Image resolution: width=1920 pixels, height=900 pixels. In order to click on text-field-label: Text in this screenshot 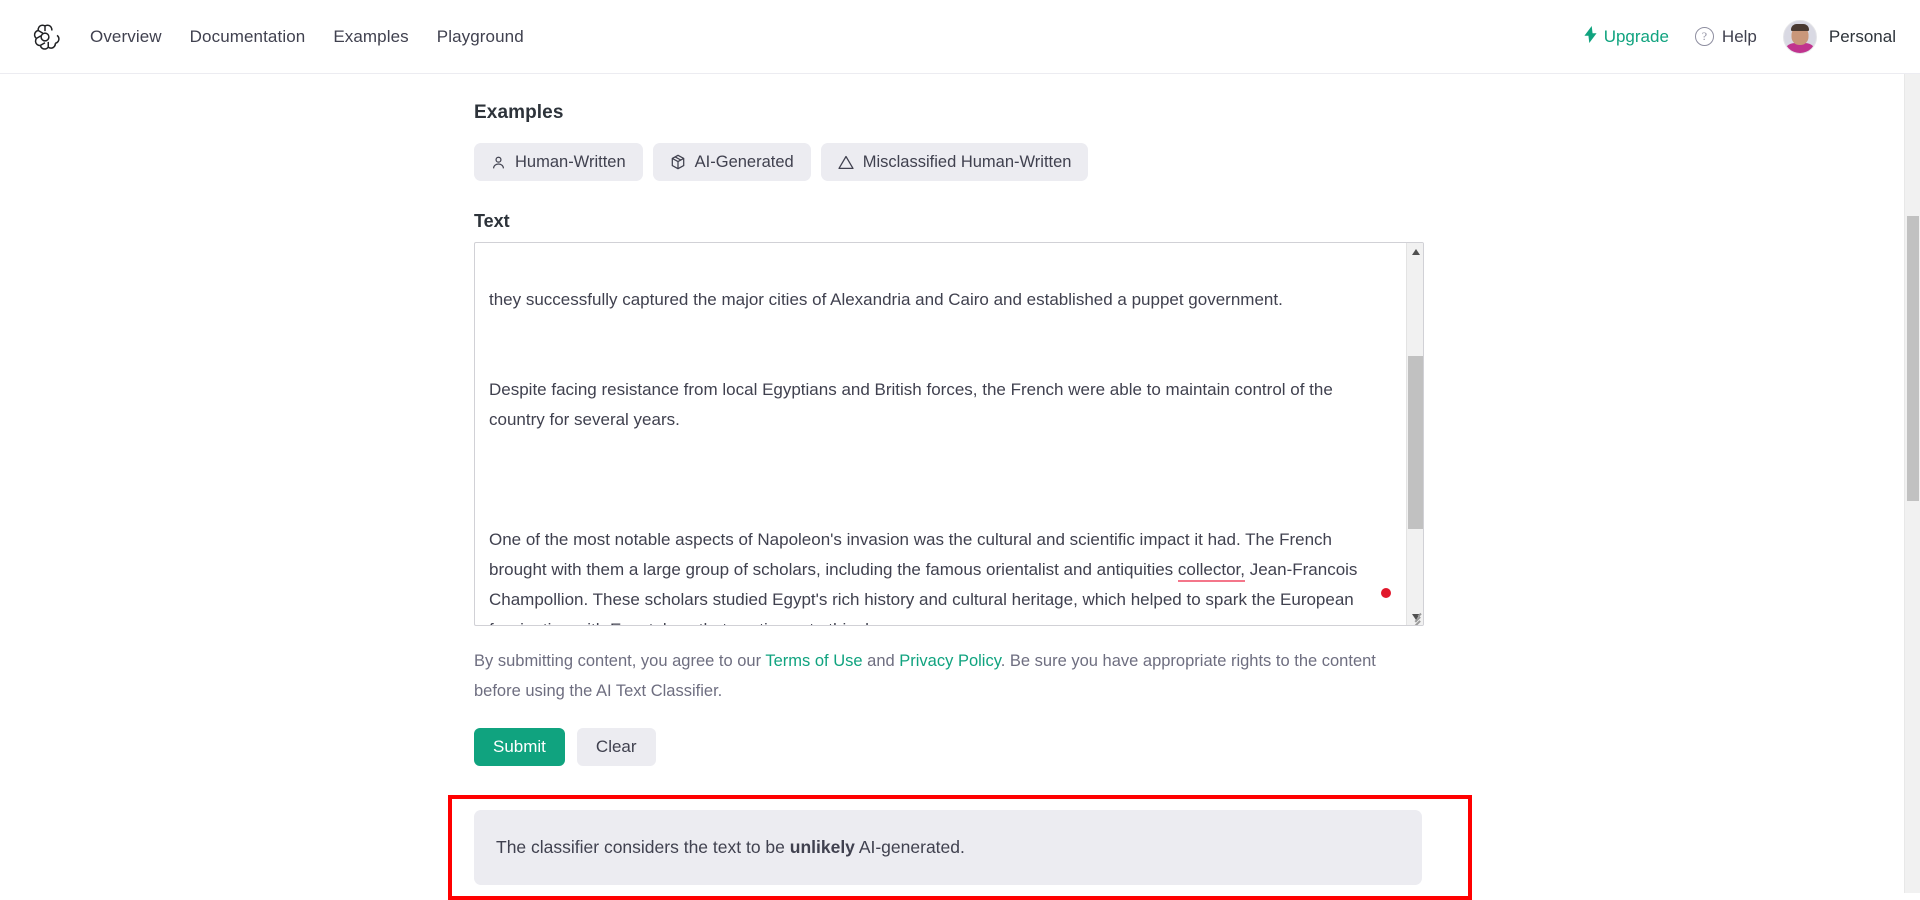, I will do `click(492, 221)`.